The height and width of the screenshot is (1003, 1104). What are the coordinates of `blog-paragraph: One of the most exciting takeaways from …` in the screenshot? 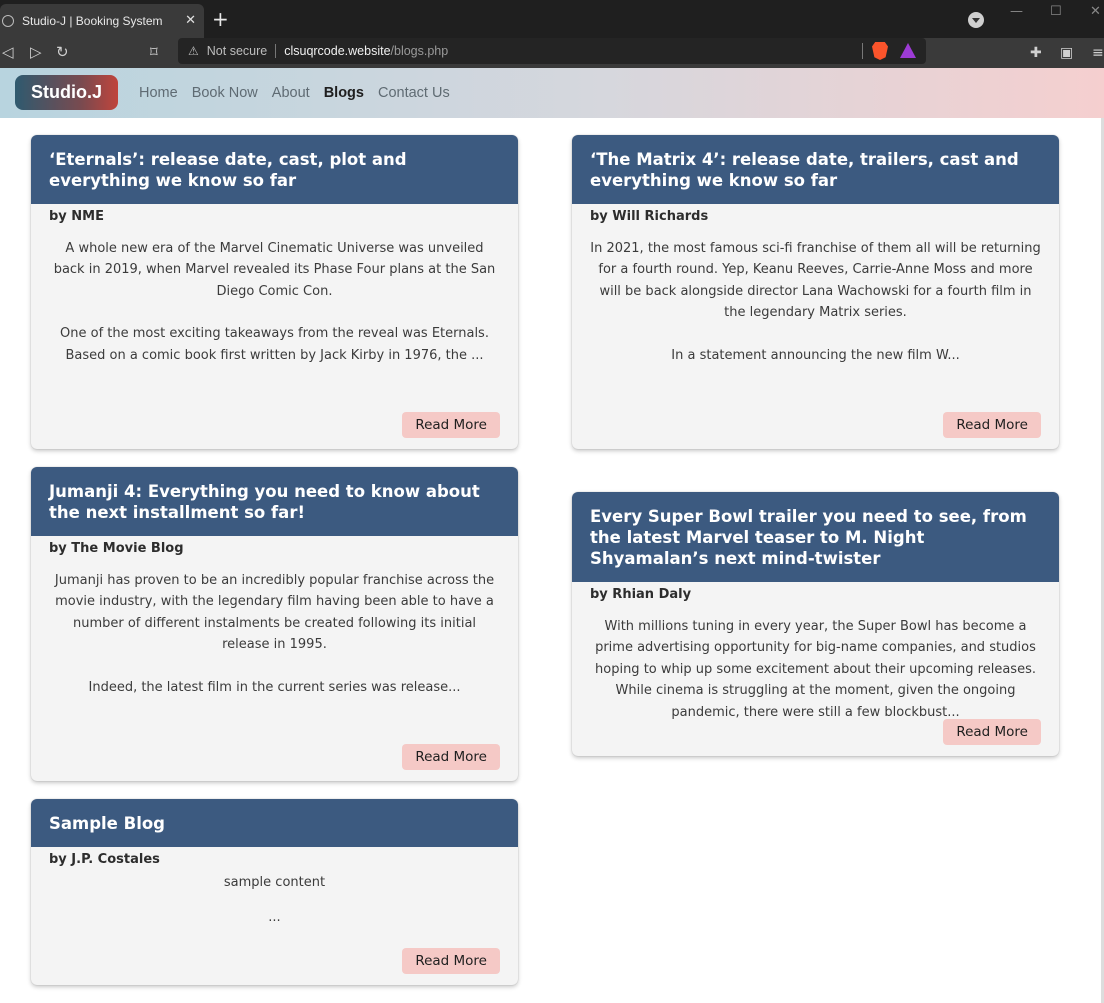 It's located at (274, 344).